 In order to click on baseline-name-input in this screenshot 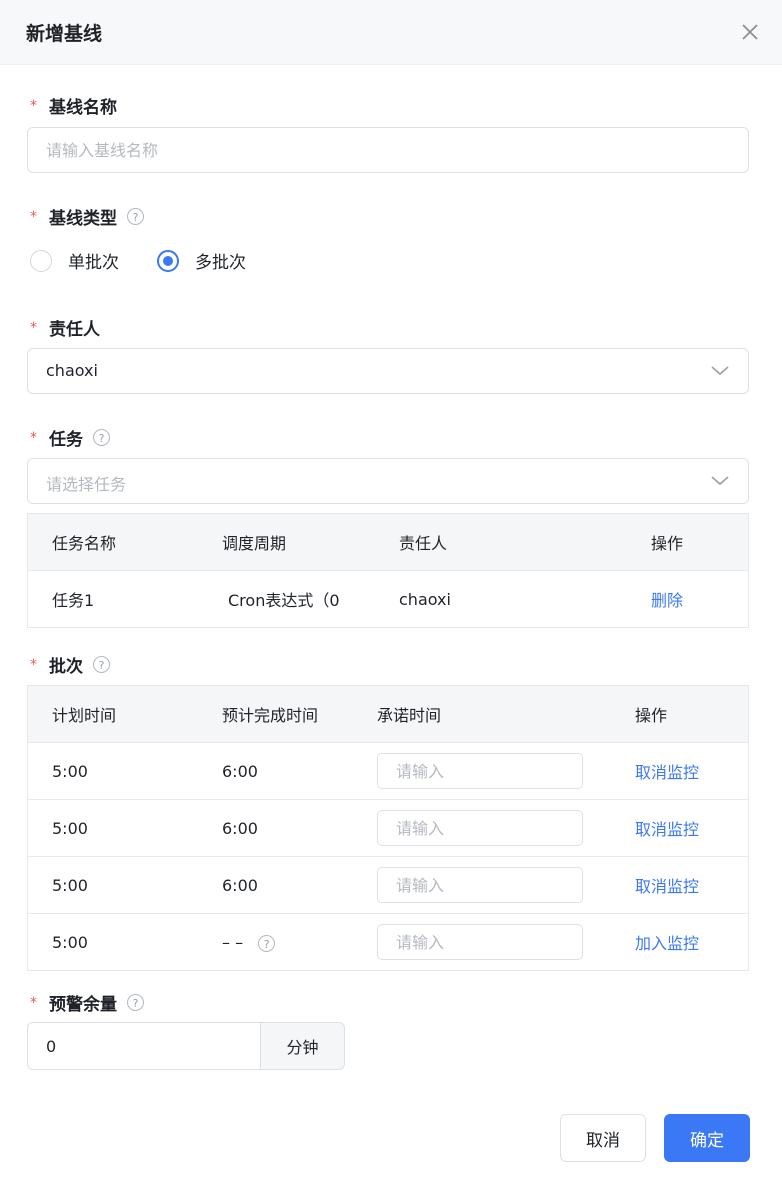, I will do `click(388, 150)`.